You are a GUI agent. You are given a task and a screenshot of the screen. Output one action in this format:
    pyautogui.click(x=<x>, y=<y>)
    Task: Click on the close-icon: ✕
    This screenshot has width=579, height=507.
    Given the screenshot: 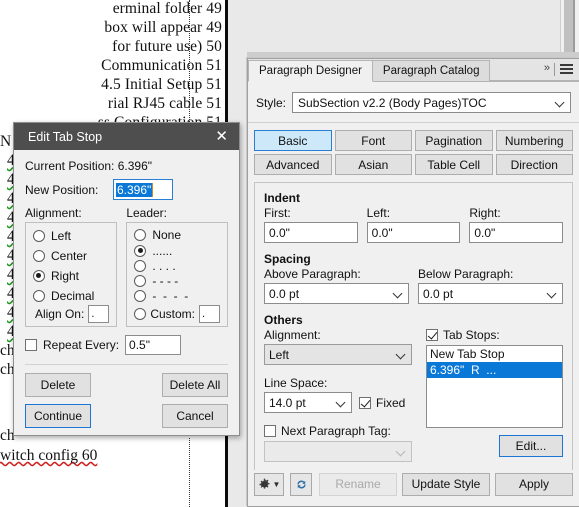 What is the action you would take?
    pyautogui.click(x=227, y=136)
    